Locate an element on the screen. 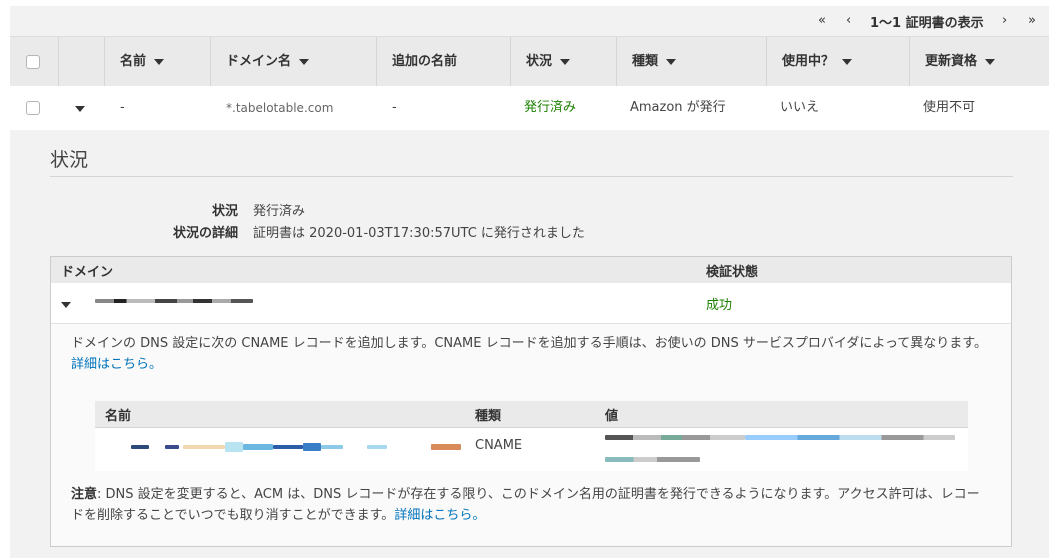 This screenshot has width=1059, height=558. select-all-checkbox is located at coordinates (33, 62).